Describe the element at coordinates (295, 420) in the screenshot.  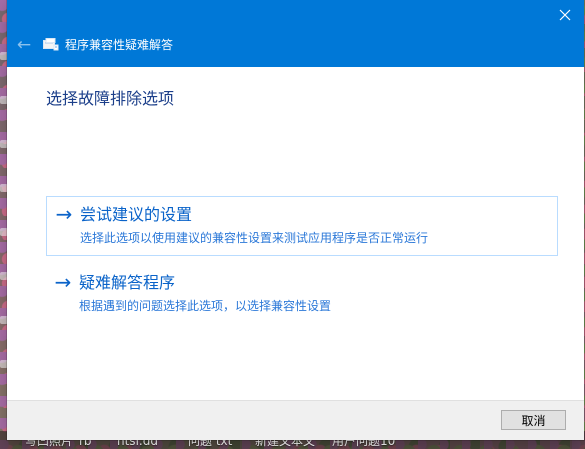
I see `dialog-footer: 取消` at that location.